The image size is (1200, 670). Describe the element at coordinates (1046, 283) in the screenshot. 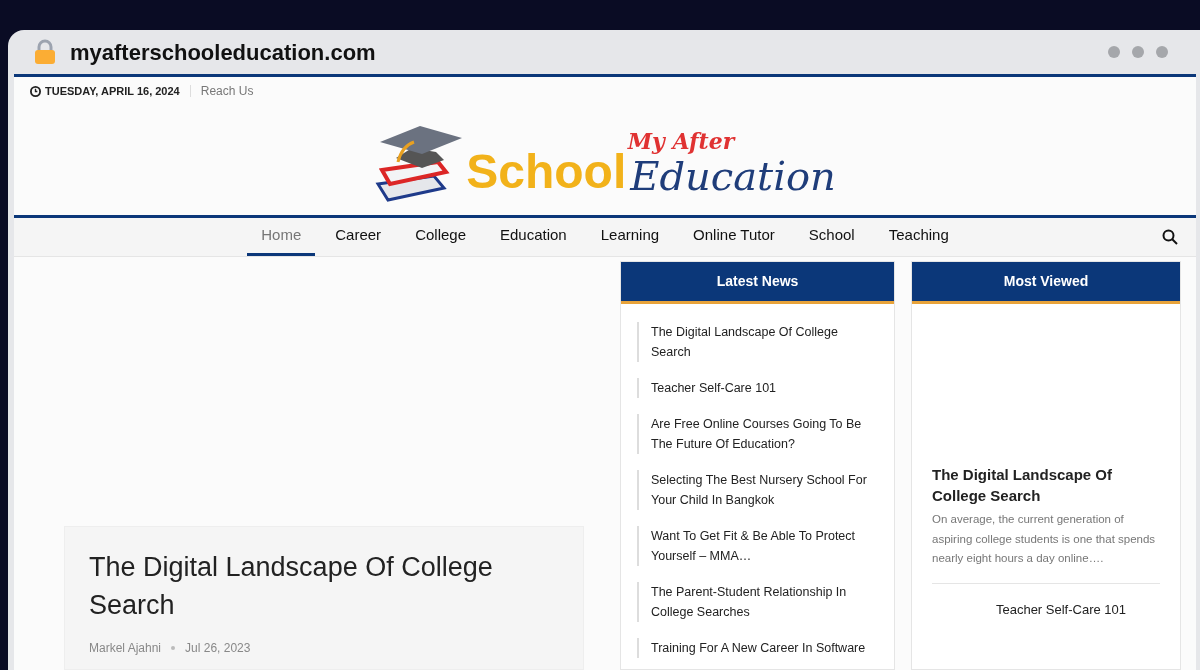

I see `panel-heading: Most Viewed` at that location.